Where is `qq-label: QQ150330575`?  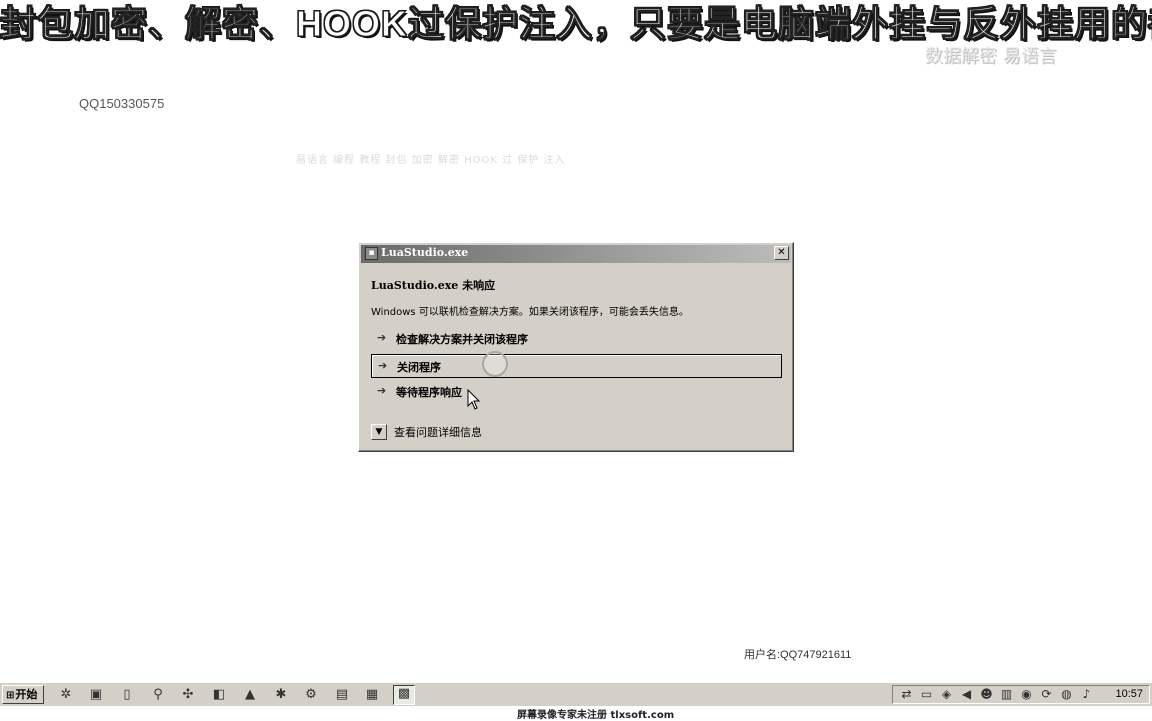 qq-label: QQ150330575 is located at coordinates (122, 103).